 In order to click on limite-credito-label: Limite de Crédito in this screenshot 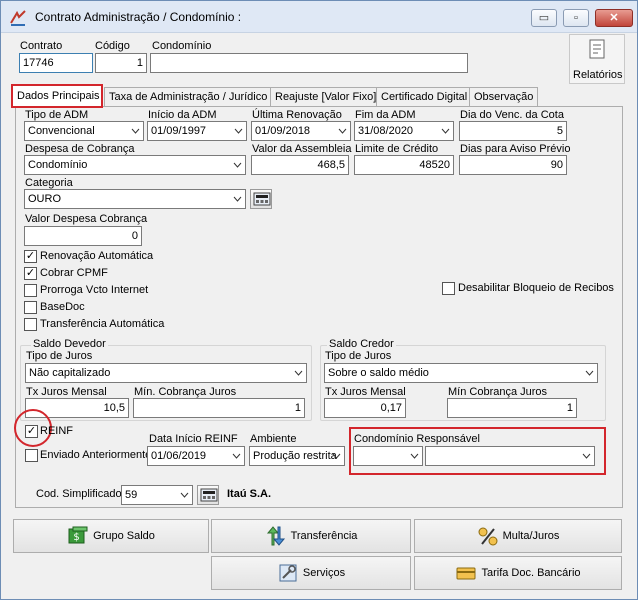, I will do `click(397, 149)`.